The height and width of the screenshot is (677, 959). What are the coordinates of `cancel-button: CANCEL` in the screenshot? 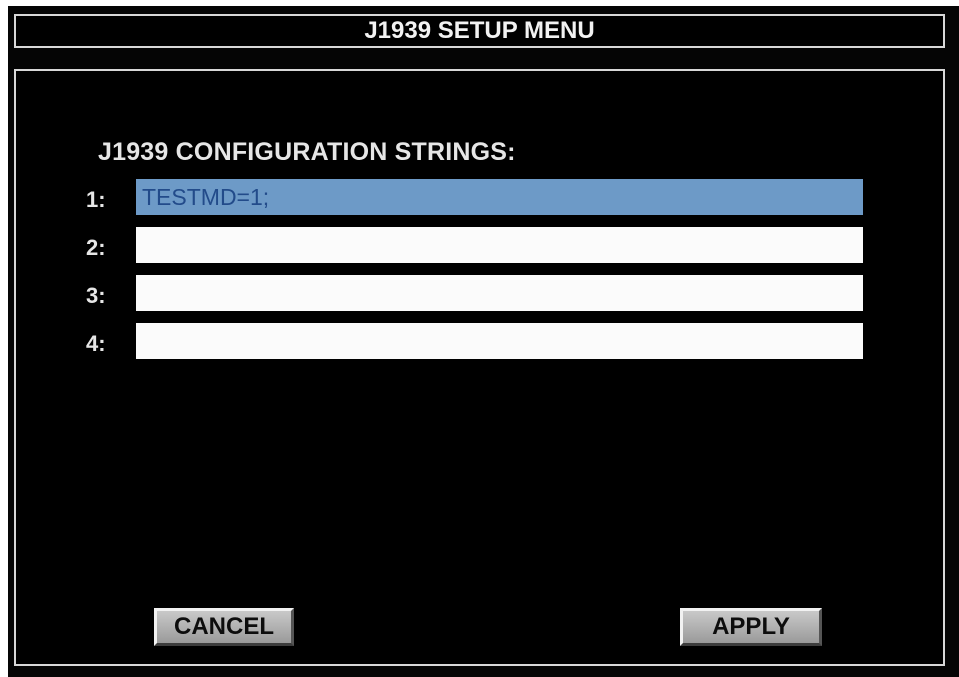 It's located at (224, 627).